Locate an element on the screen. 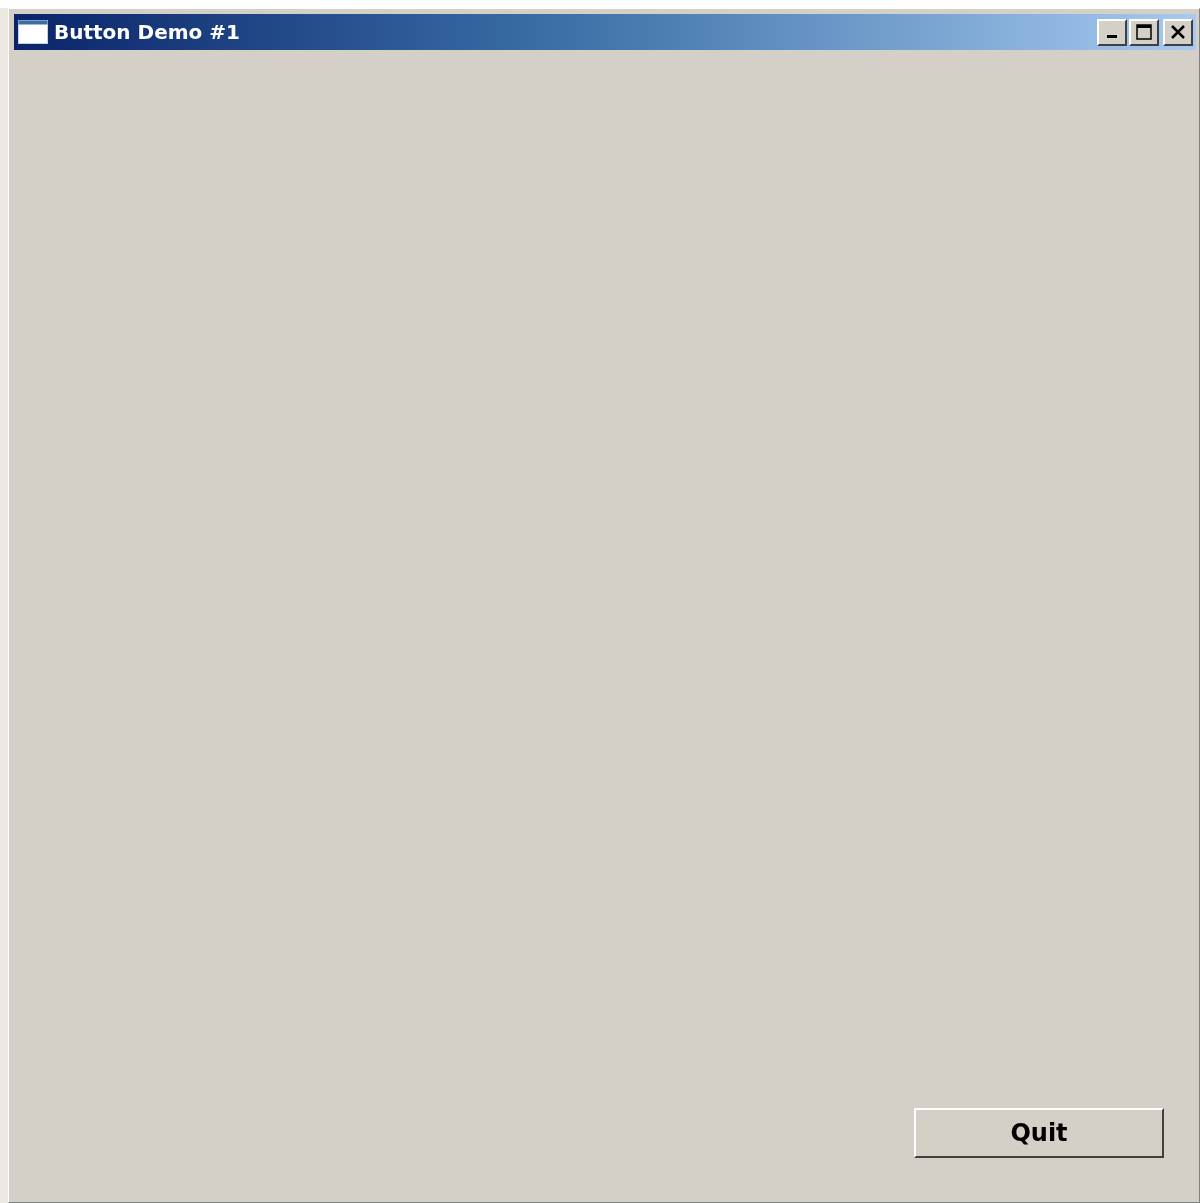  close-button is located at coordinates (1178, 32).